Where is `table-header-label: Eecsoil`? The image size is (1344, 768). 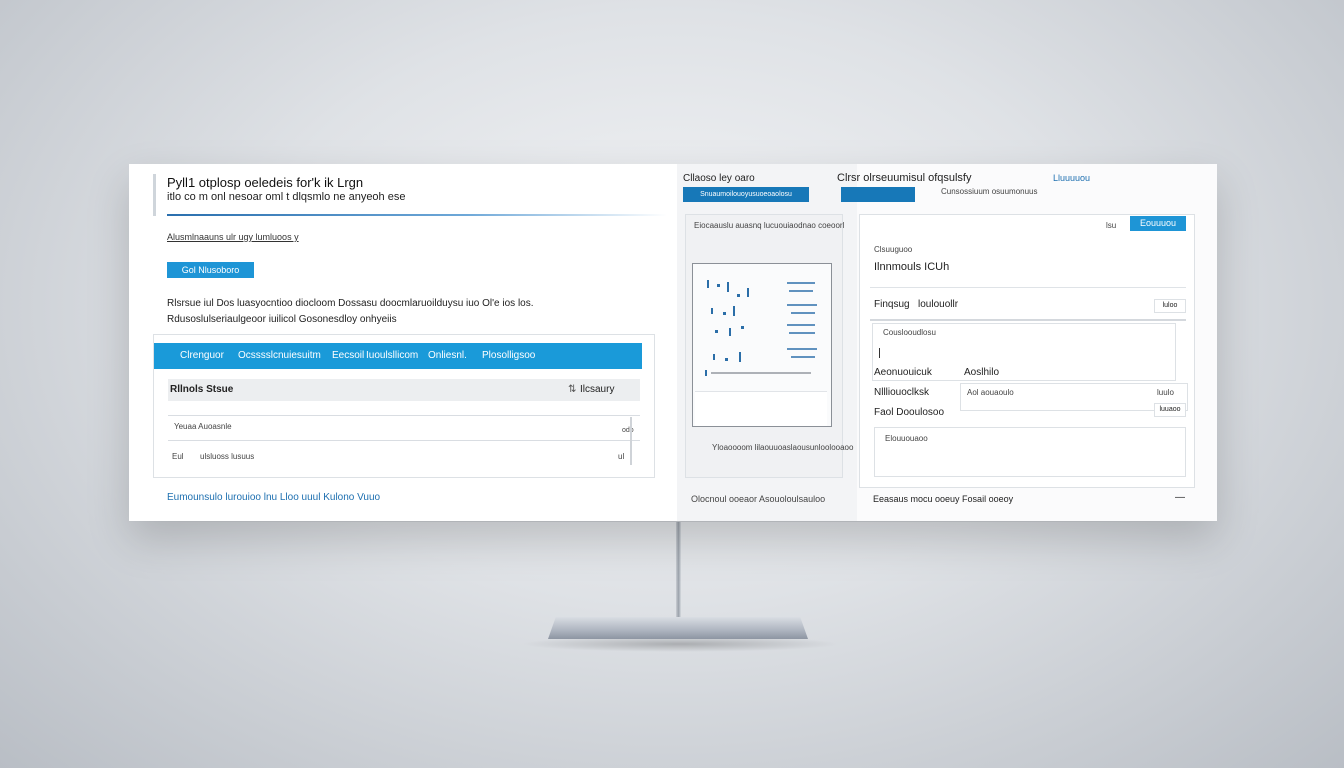 table-header-label: Eecsoil is located at coordinates (348, 355).